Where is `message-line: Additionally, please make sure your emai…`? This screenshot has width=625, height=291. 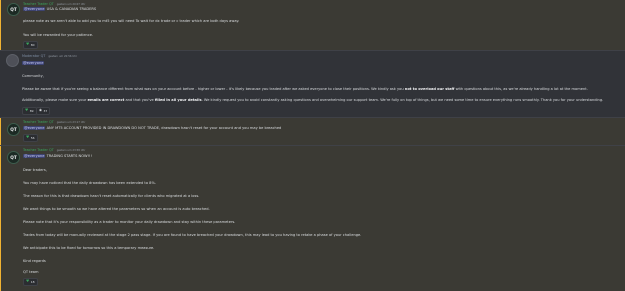
message-line: Additionally, please make sure your emai… is located at coordinates (313, 100).